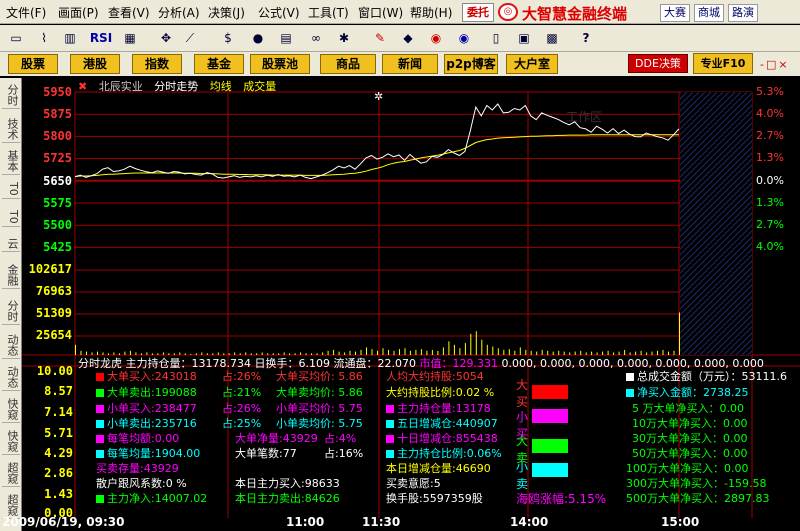 Image resolution: width=800 pixels, height=531 pixels. Describe the element at coordinates (146, 376) in the screenshot. I see `big-buy-in: 大单买入:243018` at that location.